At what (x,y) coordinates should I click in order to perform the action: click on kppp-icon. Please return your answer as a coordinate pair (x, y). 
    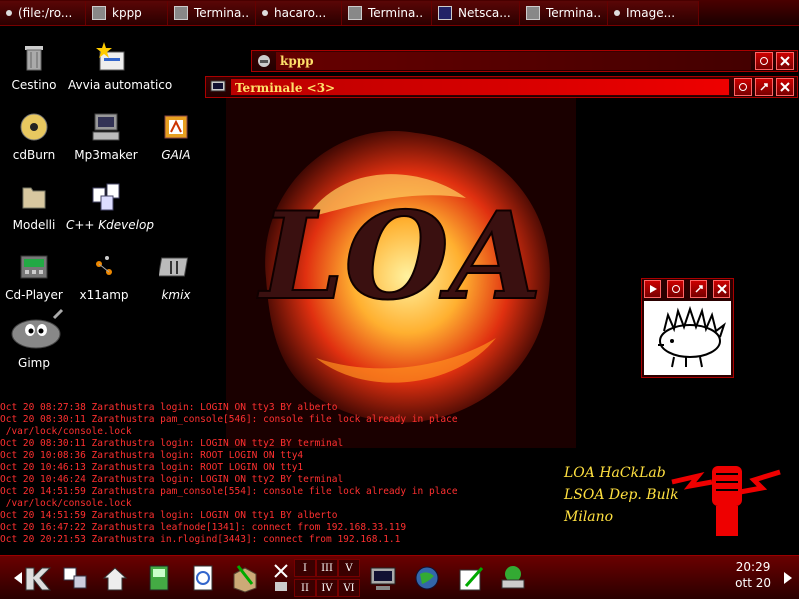
    Looking at the image, I should click on (264, 61).